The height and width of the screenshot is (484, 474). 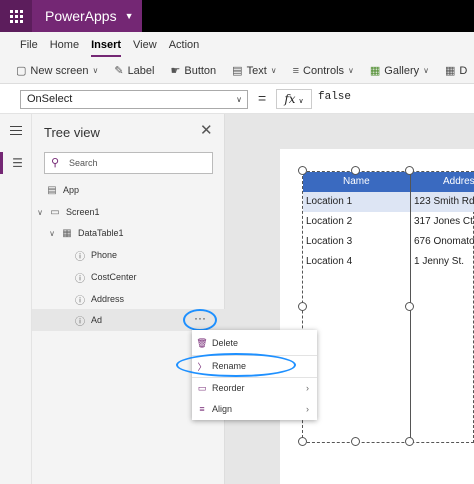 What do you see at coordinates (375, 71) in the screenshot?
I see `gallery-icon: ▦` at bounding box center [375, 71].